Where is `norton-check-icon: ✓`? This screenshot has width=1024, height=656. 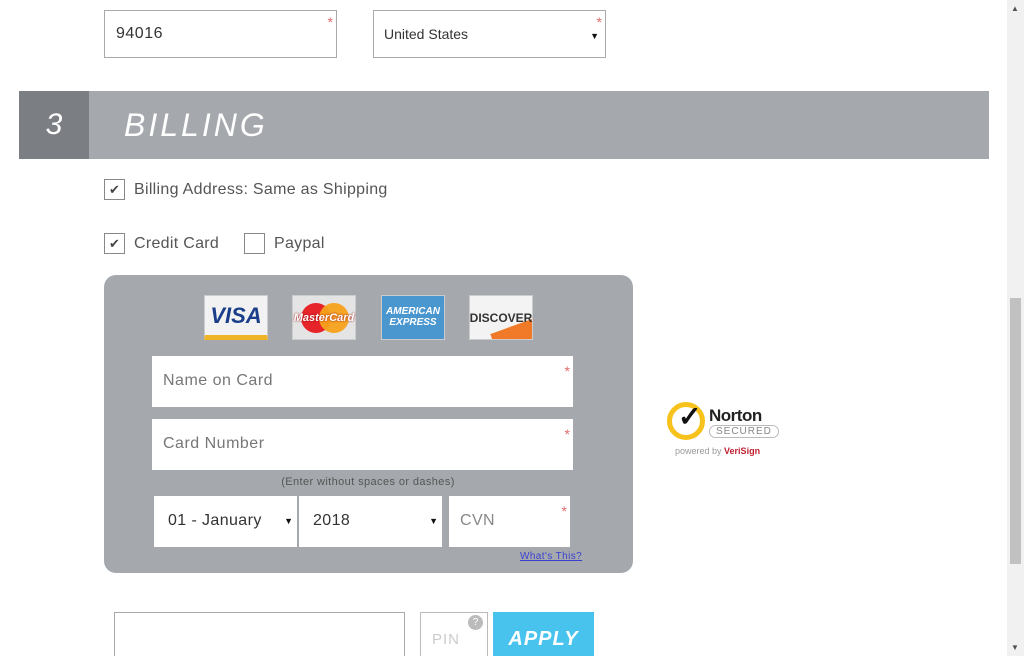 norton-check-icon: ✓ is located at coordinates (686, 421).